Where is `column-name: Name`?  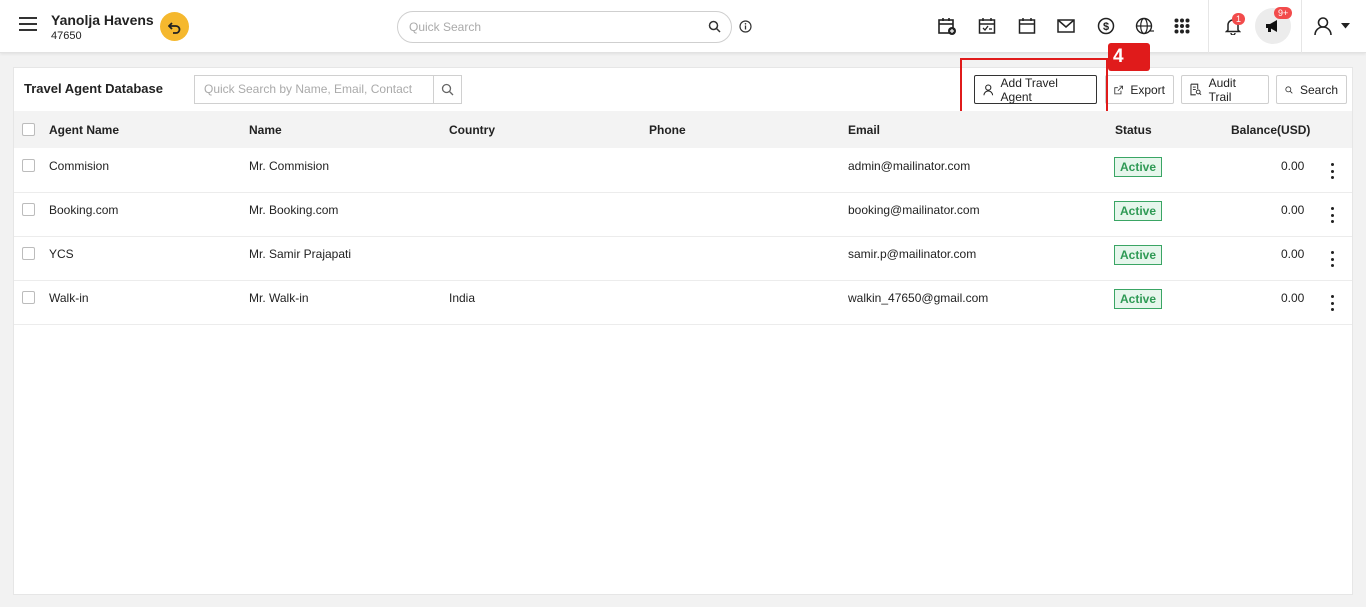
column-name: Name is located at coordinates (265, 130).